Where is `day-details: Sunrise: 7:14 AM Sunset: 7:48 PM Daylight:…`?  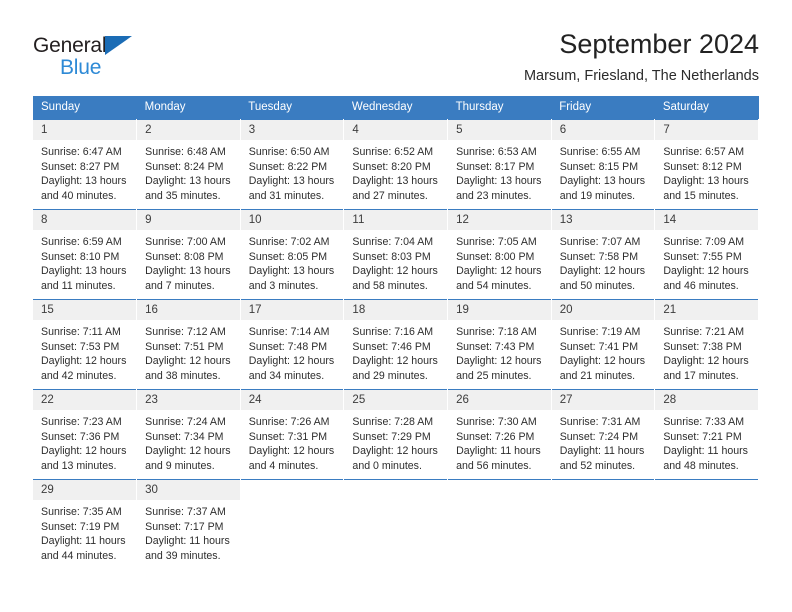
day-details: Sunrise: 7:14 AM Sunset: 7:48 PM Daylight:… is located at coordinates (292, 351).